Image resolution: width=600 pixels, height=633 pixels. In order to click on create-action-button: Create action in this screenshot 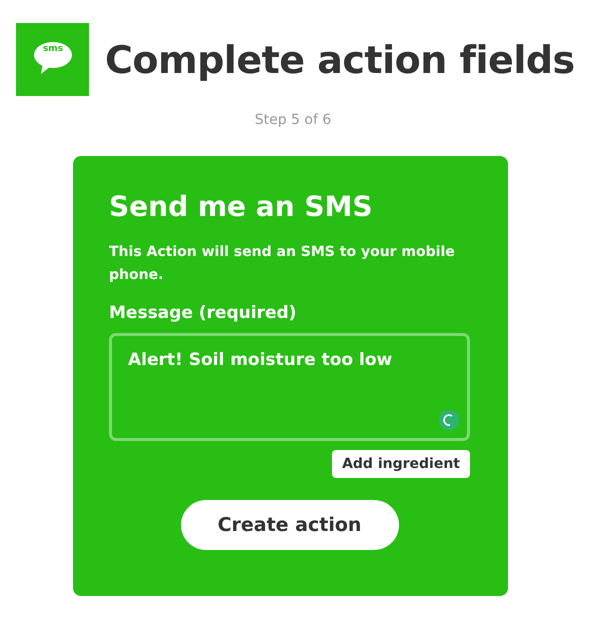, I will do `click(289, 525)`.